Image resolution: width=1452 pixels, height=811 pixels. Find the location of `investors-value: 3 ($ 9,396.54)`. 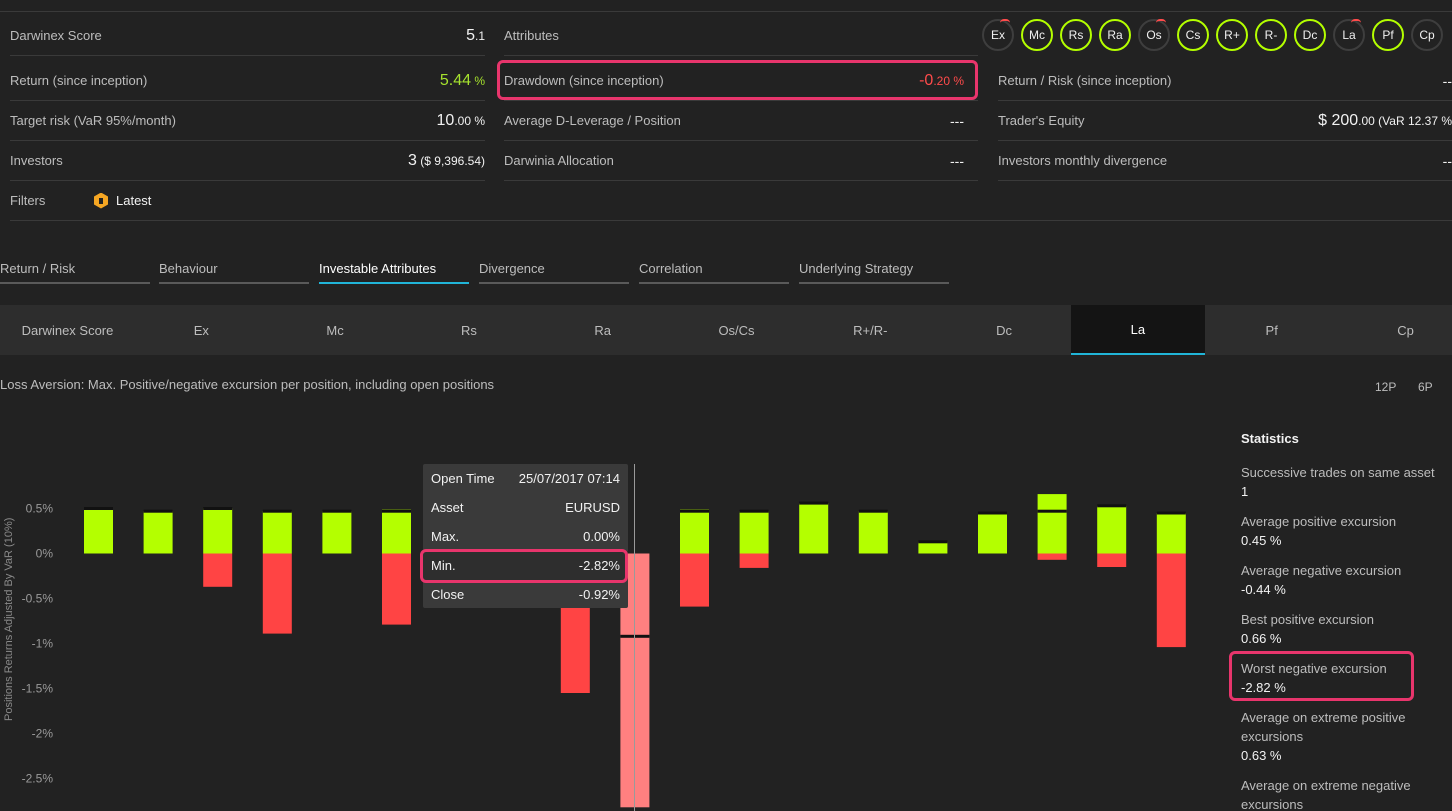

investors-value: 3 ($ 9,396.54) is located at coordinates (446, 160).